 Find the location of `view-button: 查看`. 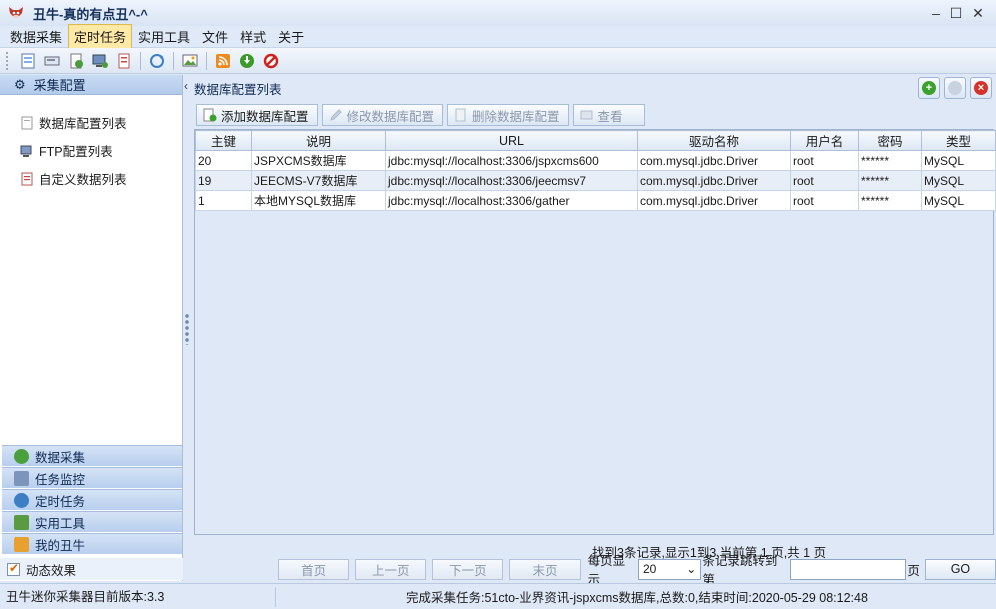

view-button: 查看 is located at coordinates (608, 115).